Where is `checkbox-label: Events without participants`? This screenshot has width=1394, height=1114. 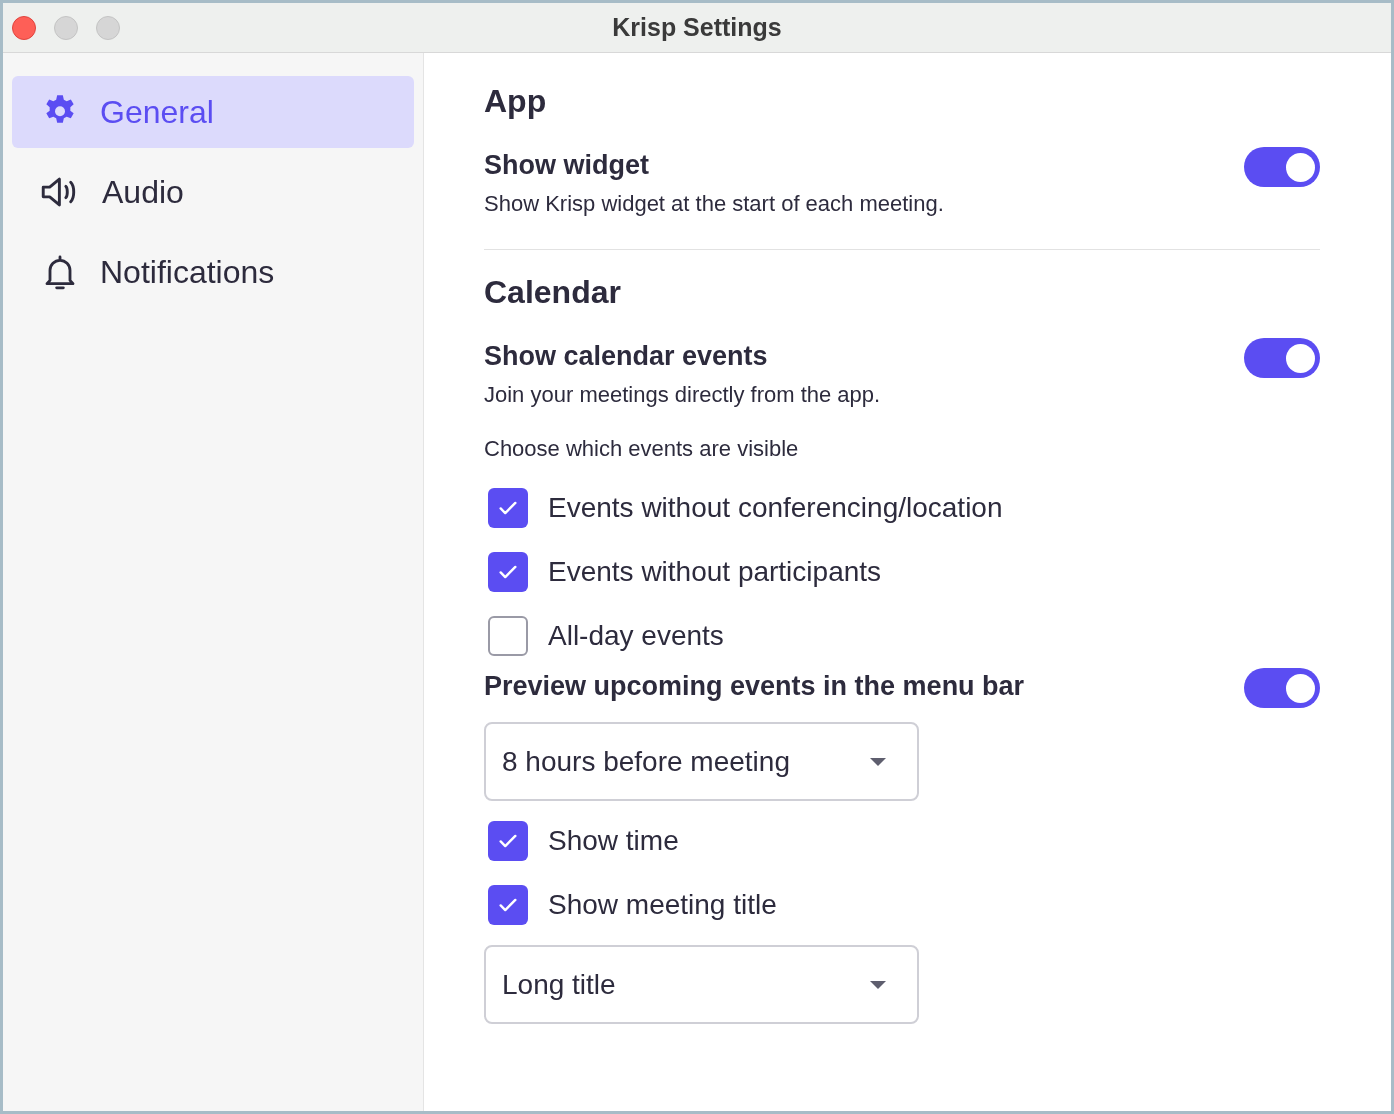 checkbox-label: Events without participants is located at coordinates (715, 572).